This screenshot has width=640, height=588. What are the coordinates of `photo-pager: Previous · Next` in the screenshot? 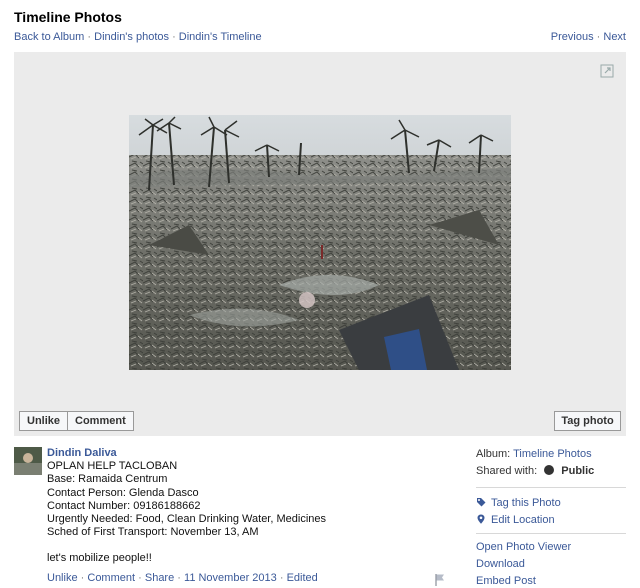 It's located at (588, 37).